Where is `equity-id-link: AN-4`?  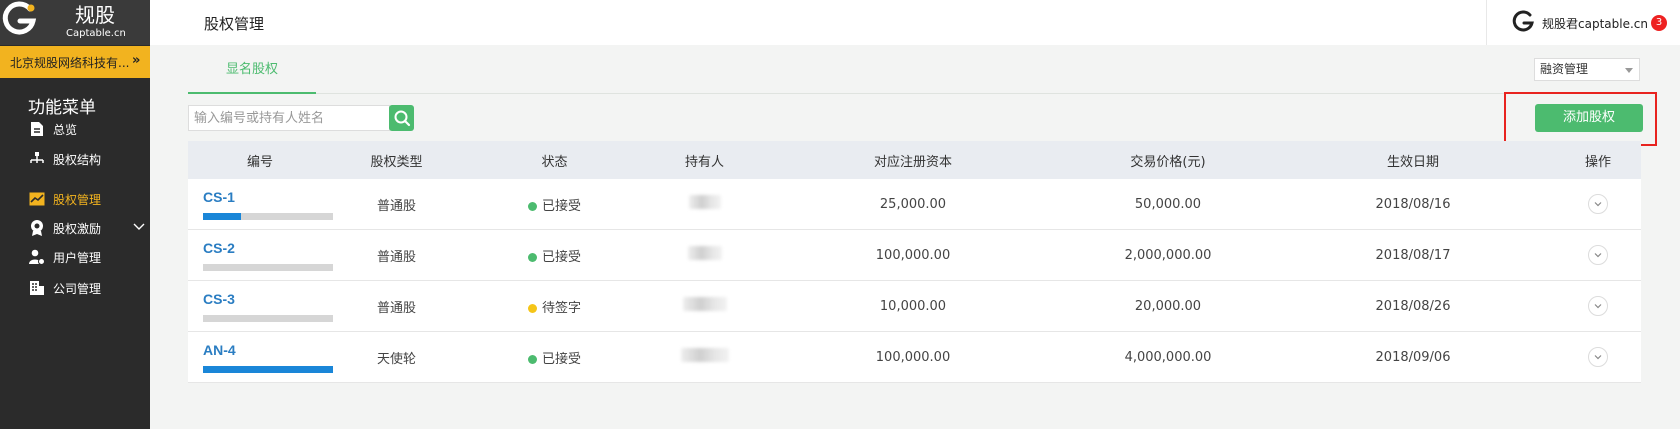
equity-id-link: AN-4 is located at coordinates (219, 350).